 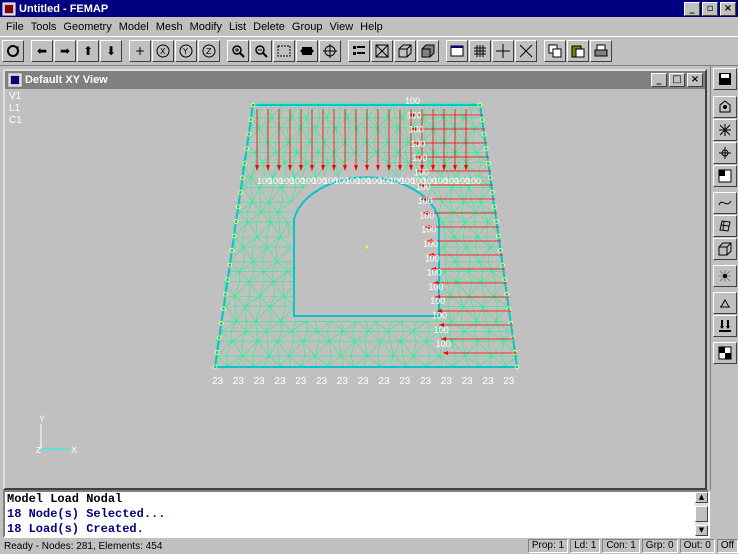 I want to click on arrow-down-icon, so click(x=725, y=326).